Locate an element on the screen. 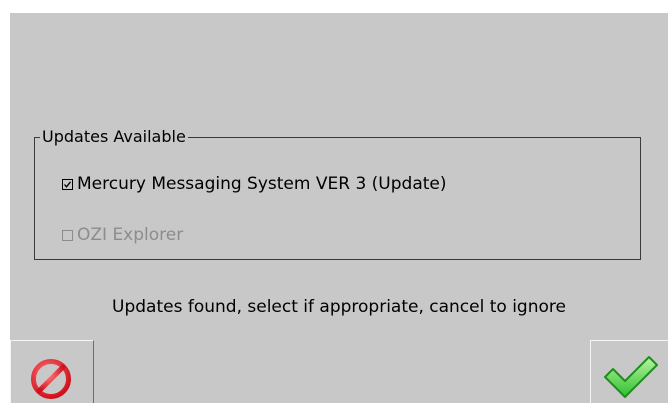  update-item-label: Mercury Messaging System VER 3 (Update) is located at coordinates (262, 184).